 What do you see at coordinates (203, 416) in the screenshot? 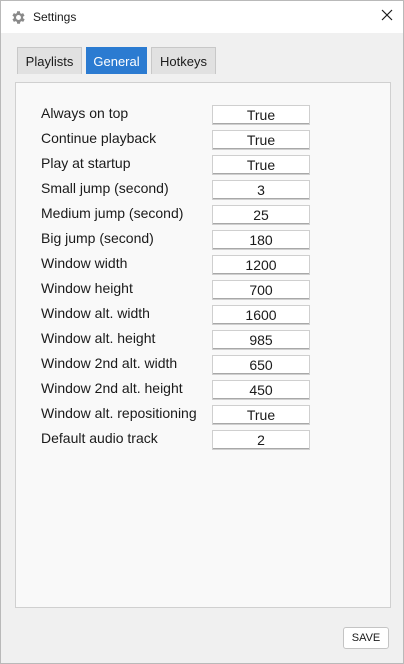
I see `setting-row-window-alt-repositioning: Window alt. repositioning True` at bounding box center [203, 416].